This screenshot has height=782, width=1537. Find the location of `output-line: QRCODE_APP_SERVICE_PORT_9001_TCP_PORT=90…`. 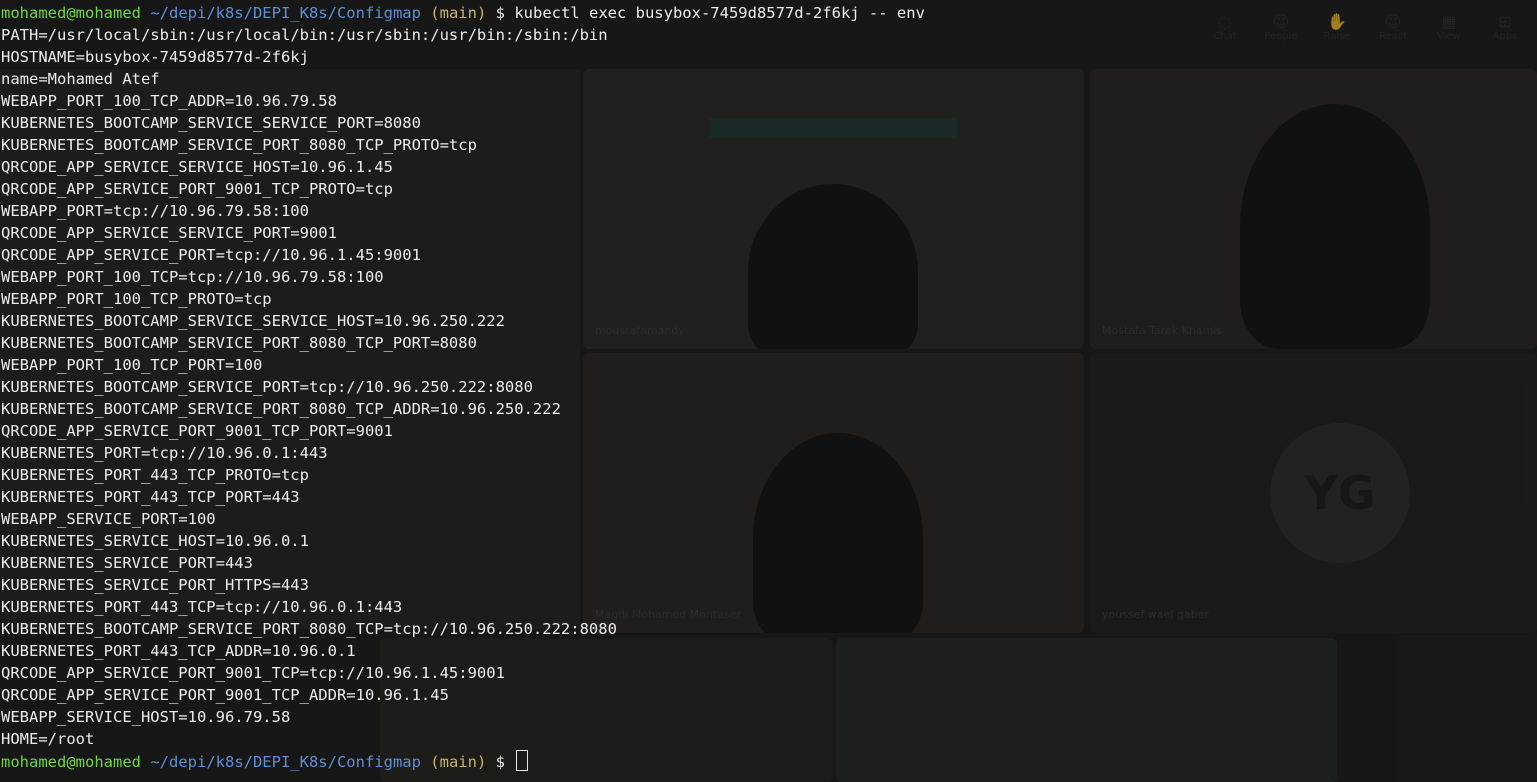

output-line: QRCODE_APP_SERVICE_PORT_9001_TCP_PORT=90… is located at coordinates (197, 431).